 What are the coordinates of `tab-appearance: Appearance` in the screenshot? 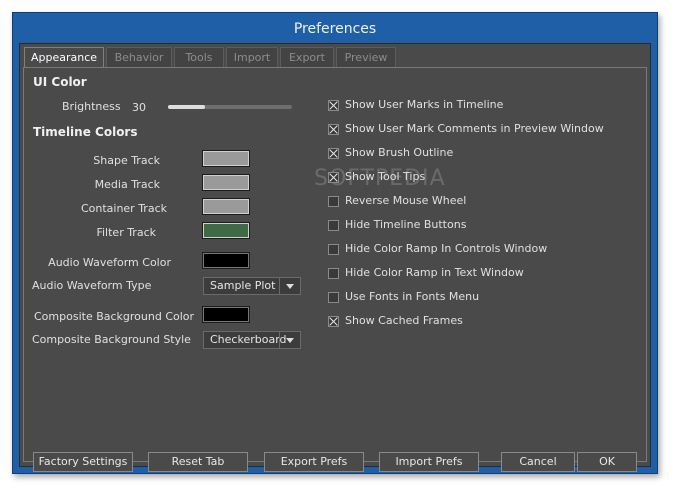 It's located at (64, 57).